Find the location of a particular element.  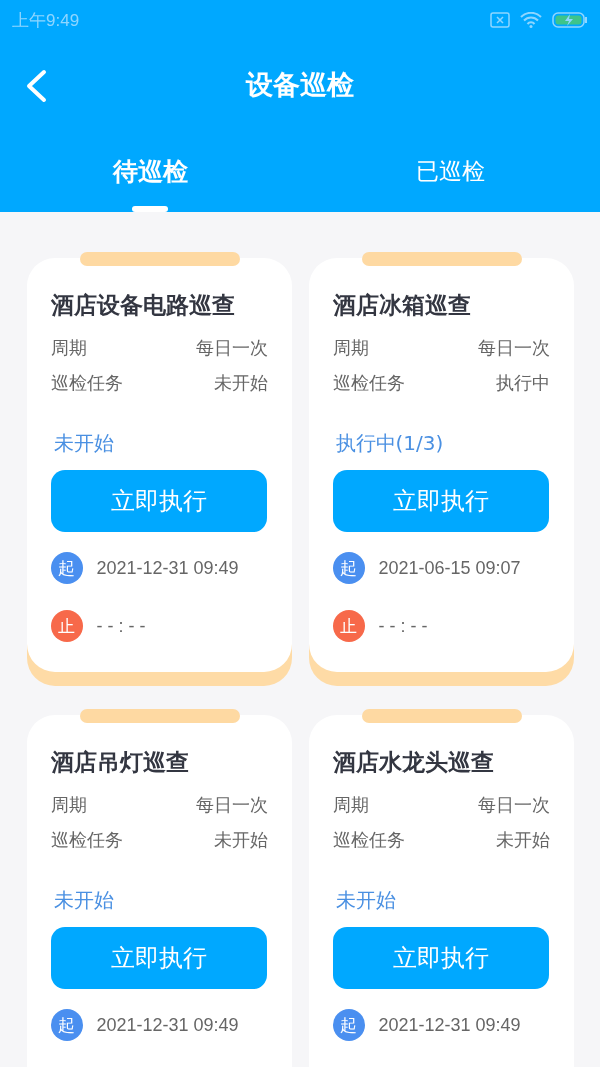

task-status: 执行中(1/3) is located at coordinates (390, 443).